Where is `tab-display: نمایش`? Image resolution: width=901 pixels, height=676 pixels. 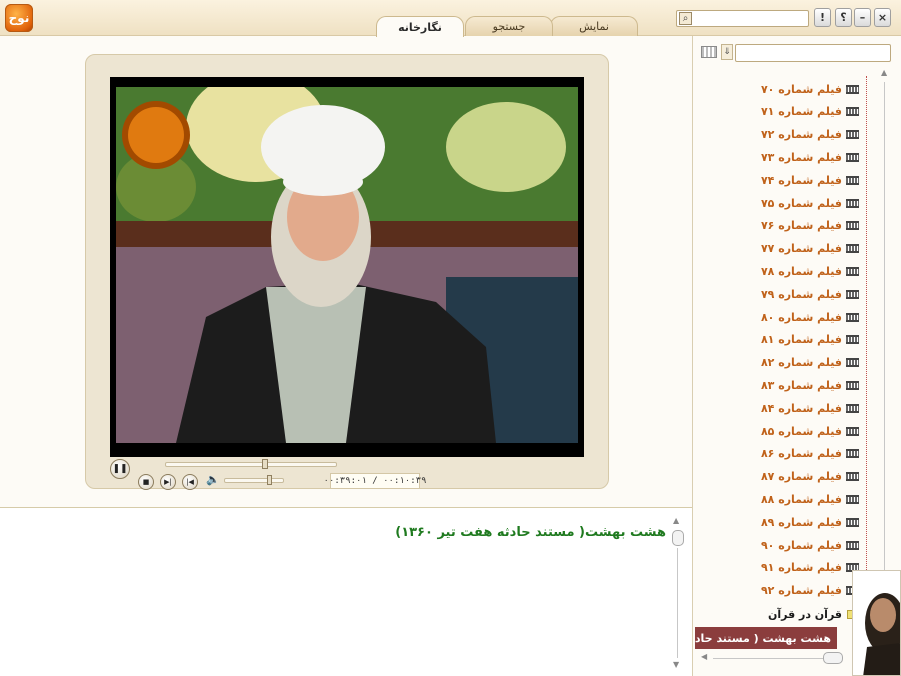
tab-display: نمایش is located at coordinates (594, 26).